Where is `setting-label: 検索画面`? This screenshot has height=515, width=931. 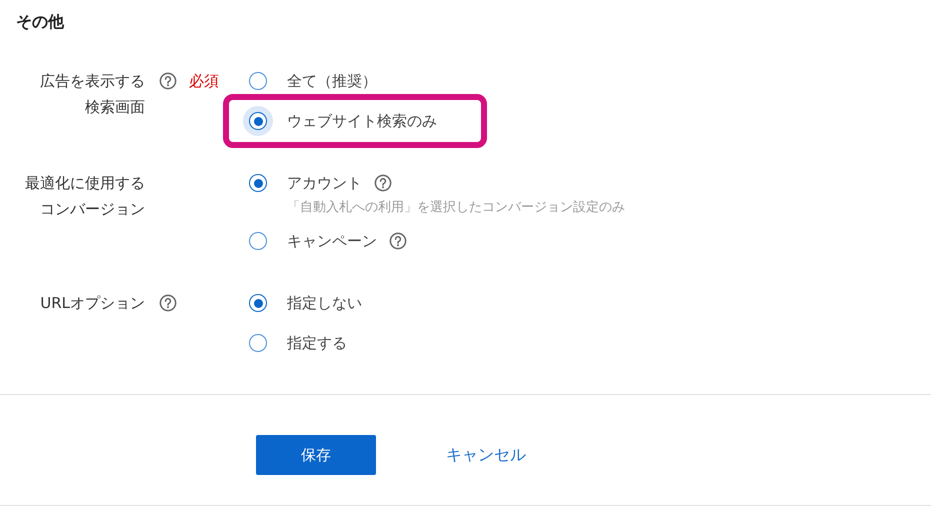
setting-label: 検索画面 is located at coordinates (114, 107).